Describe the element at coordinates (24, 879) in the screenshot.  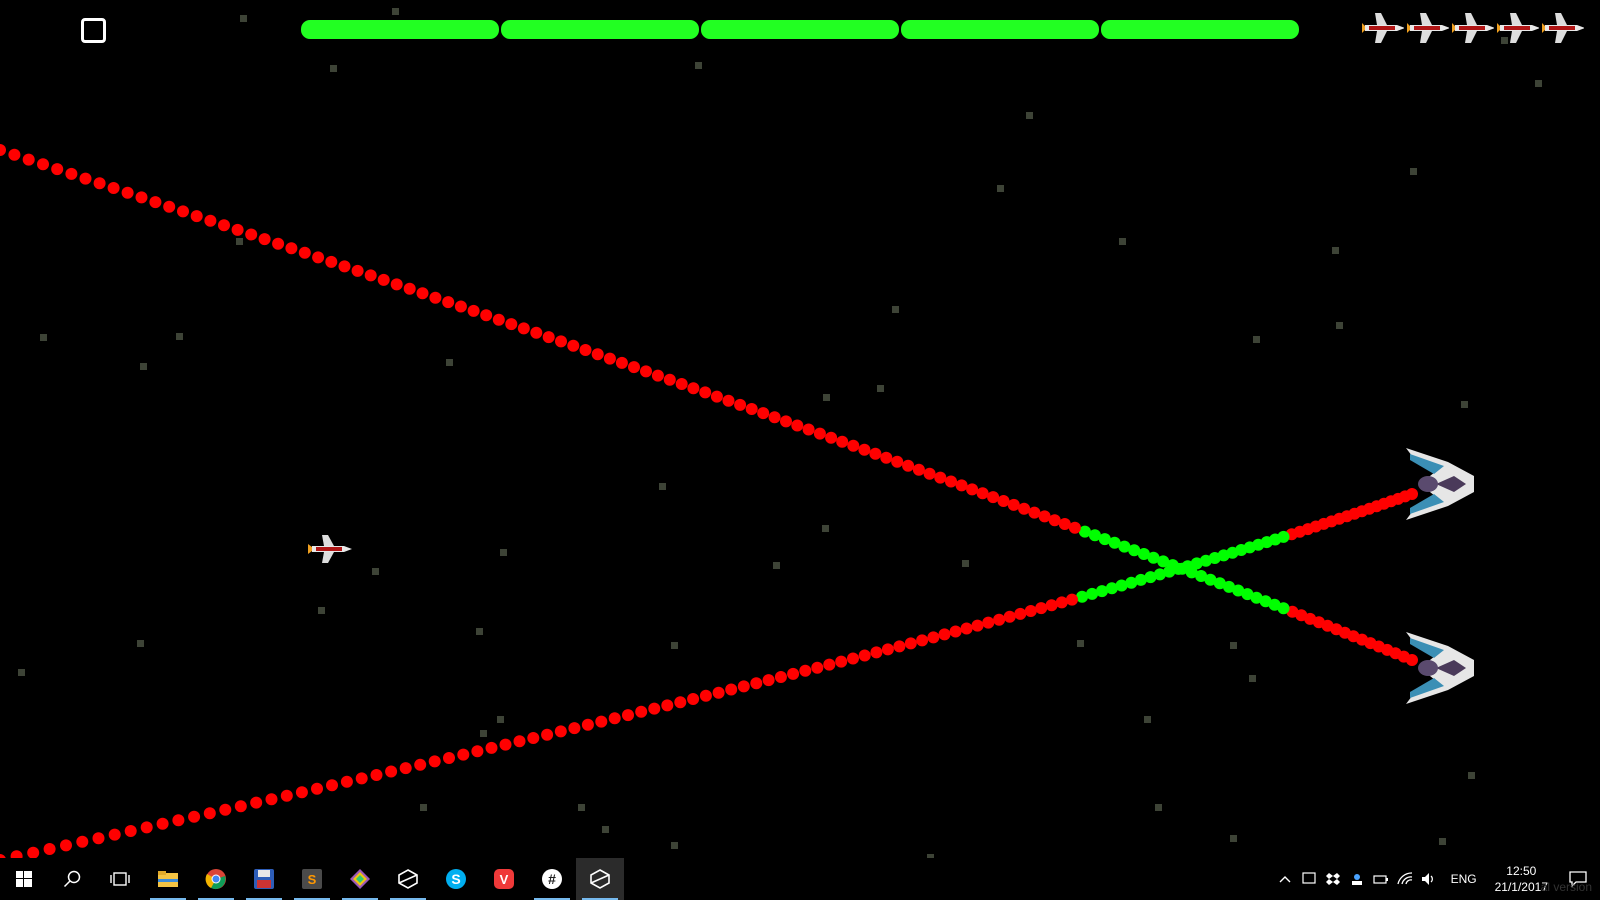
I see `start-button` at that location.